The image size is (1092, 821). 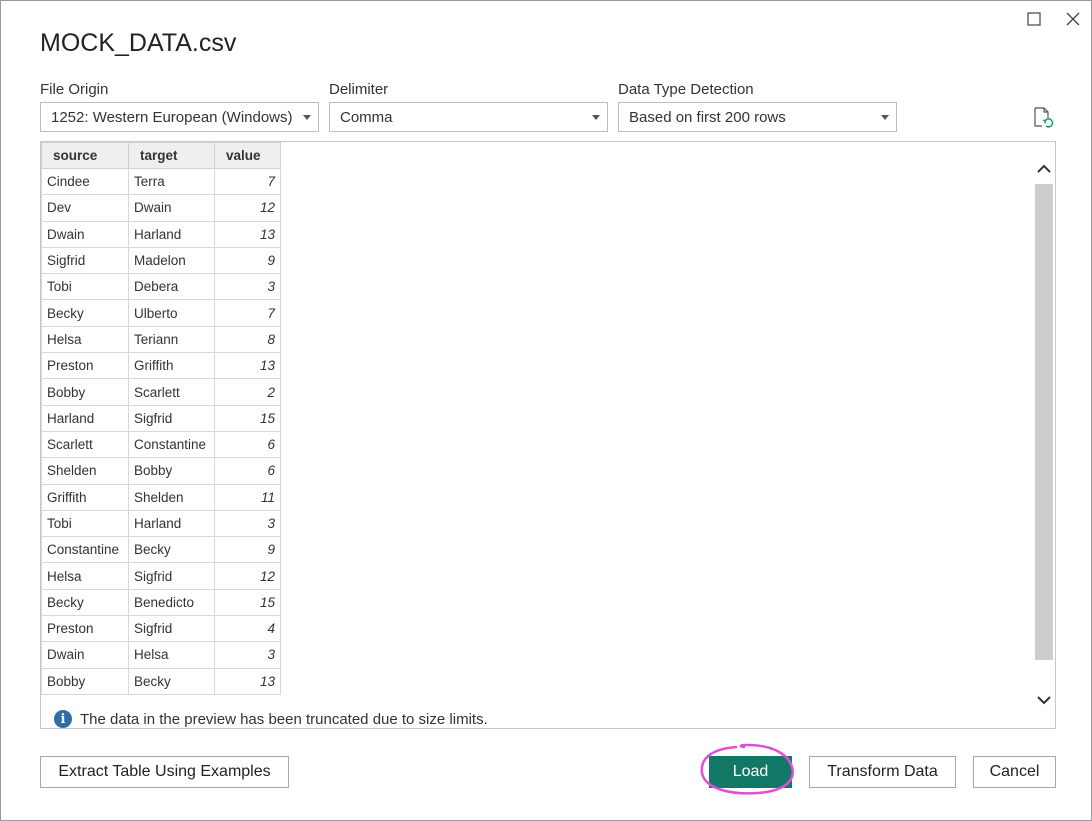 What do you see at coordinates (171, 497) in the screenshot?
I see `target-cell: Shelden` at bounding box center [171, 497].